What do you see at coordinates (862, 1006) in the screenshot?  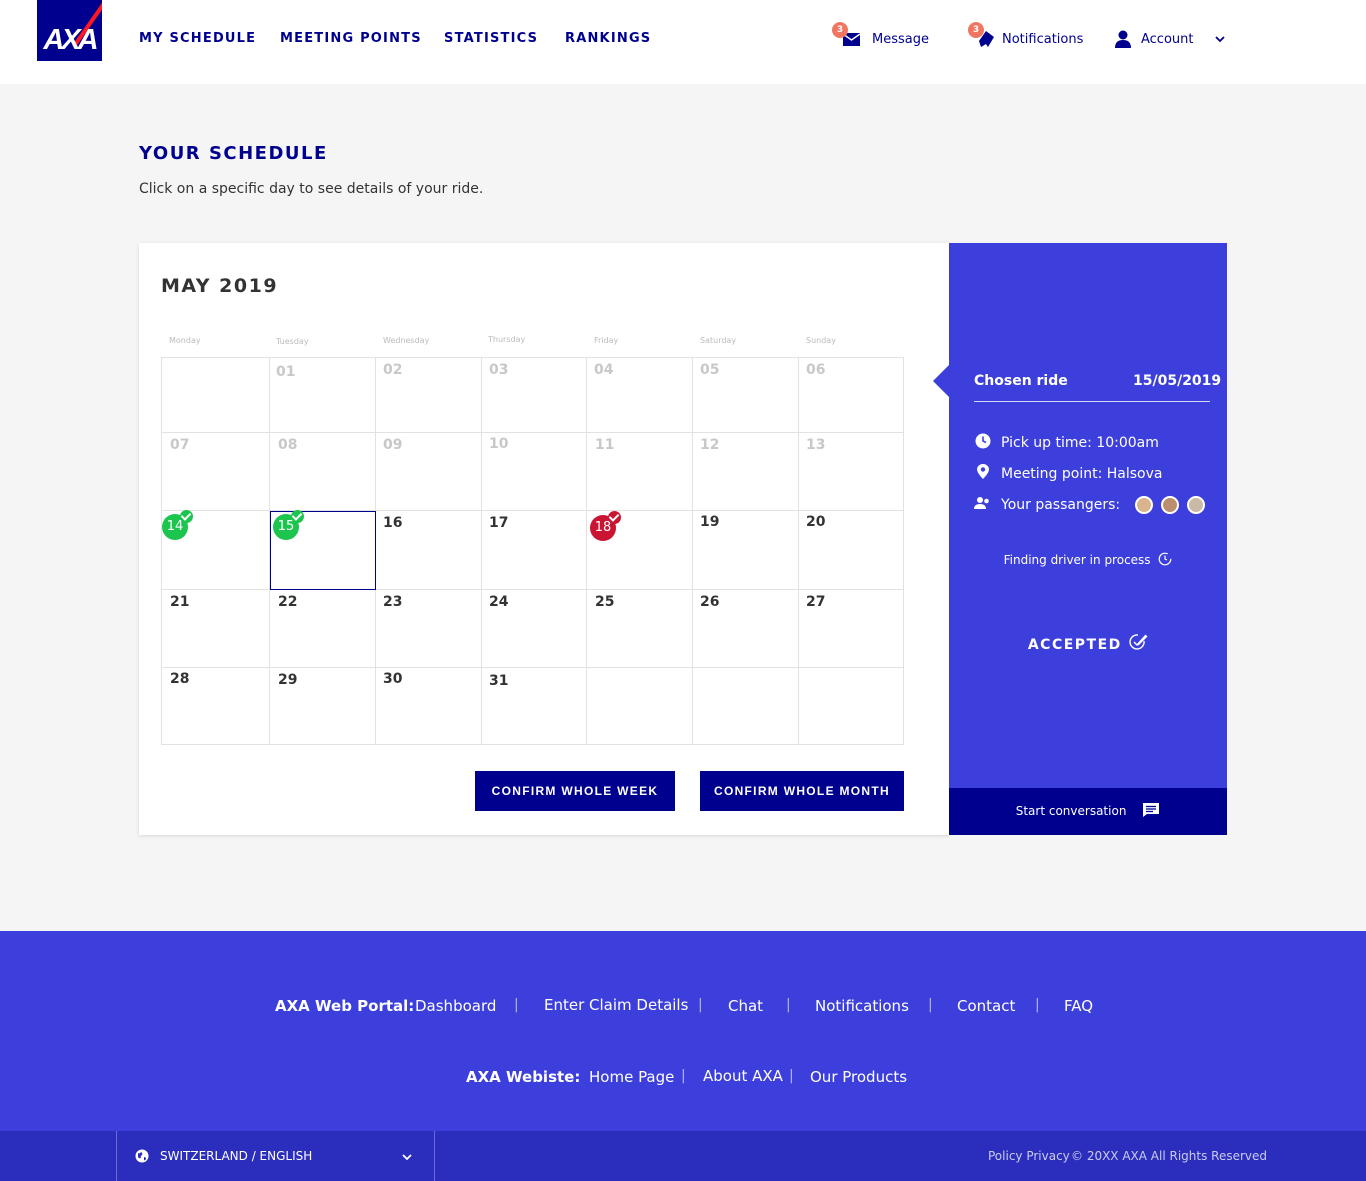 I see `footer-link-notifications: Notifications` at bounding box center [862, 1006].